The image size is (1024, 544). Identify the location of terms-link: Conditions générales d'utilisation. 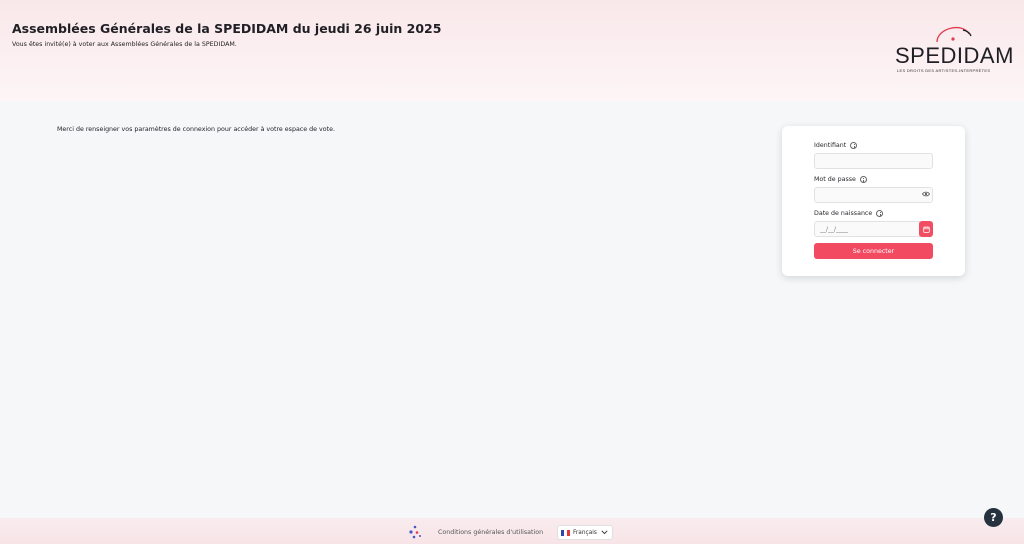
(490, 532).